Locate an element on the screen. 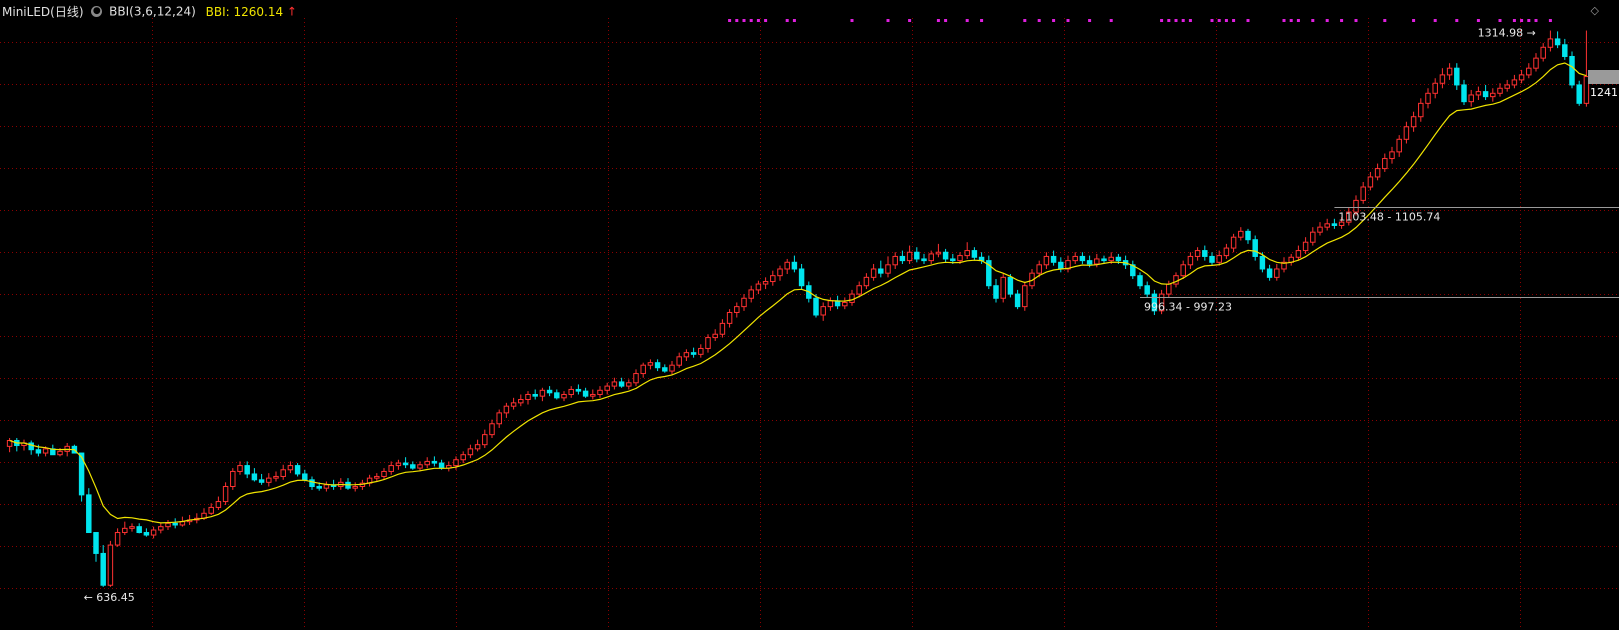  settings-icon: ● is located at coordinates (97, 11).